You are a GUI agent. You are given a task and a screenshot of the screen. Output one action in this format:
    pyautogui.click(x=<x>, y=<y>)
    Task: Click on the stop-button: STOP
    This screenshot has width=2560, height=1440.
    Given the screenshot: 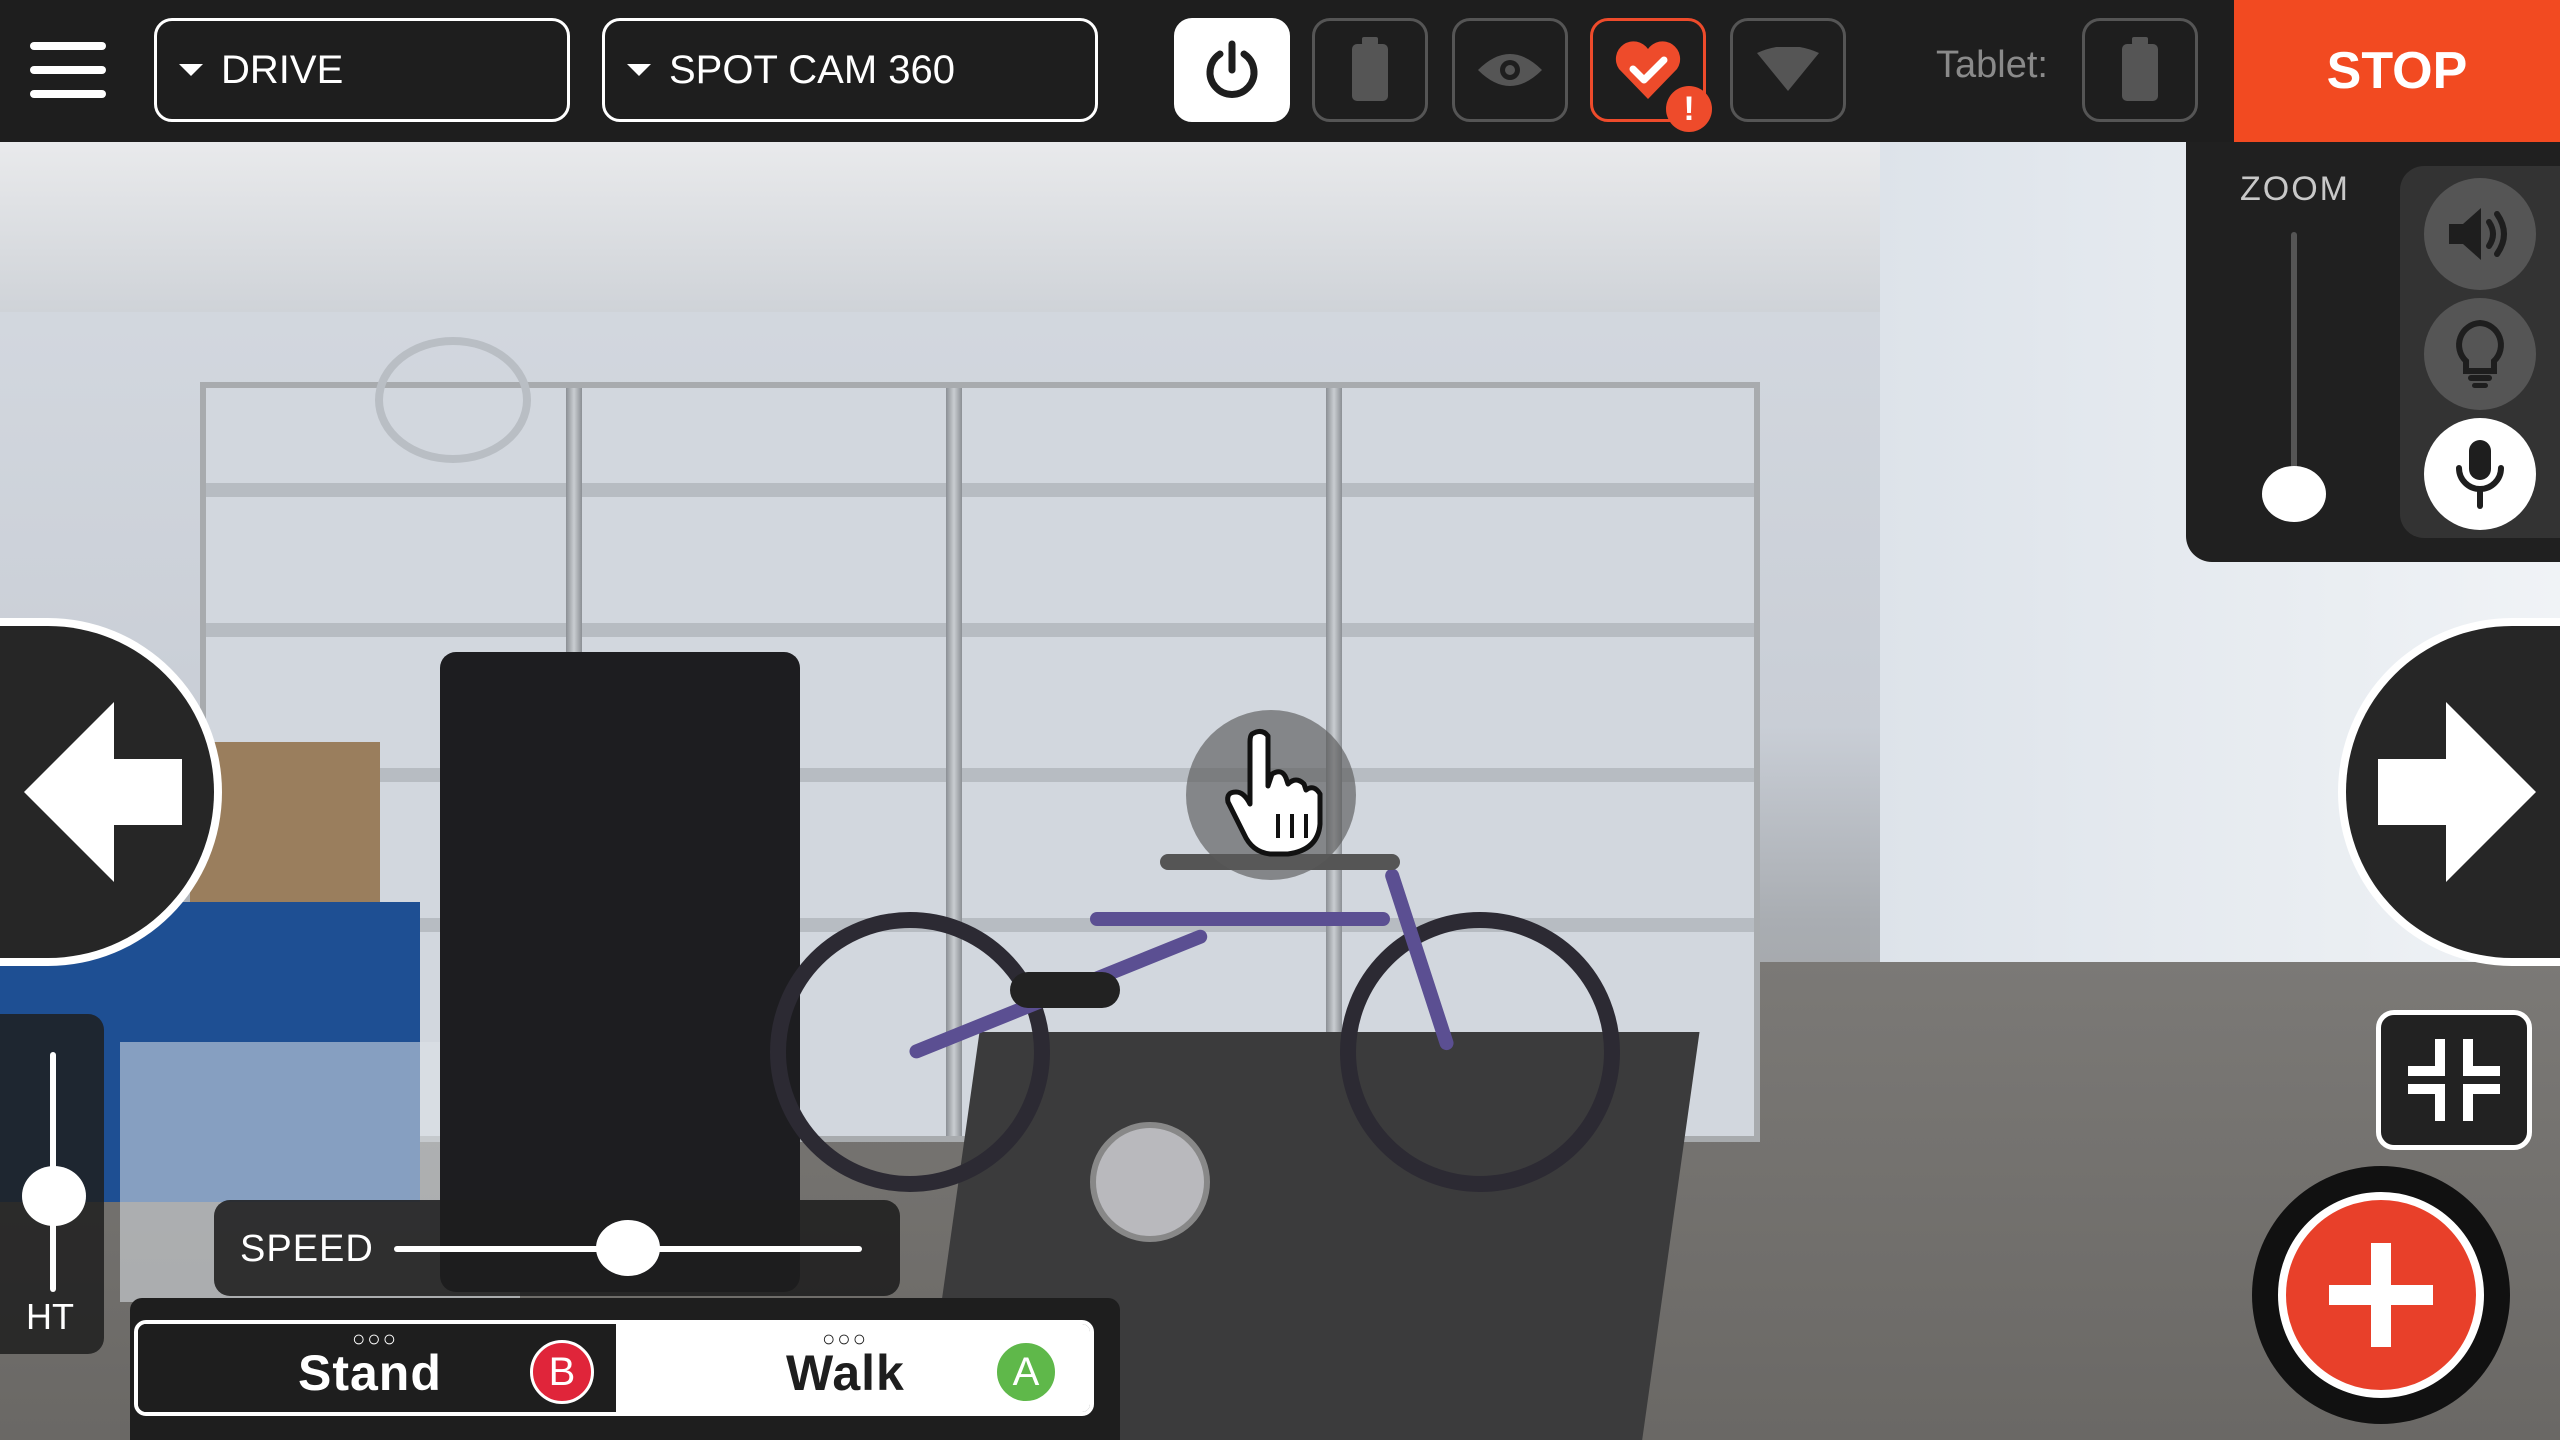 What is the action you would take?
    pyautogui.click(x=2397, y=71)
    